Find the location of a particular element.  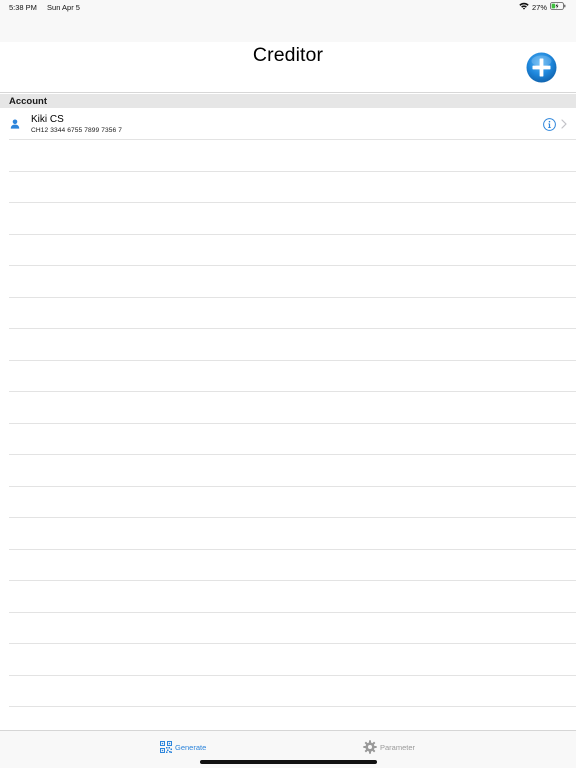

tab-generate: Generate is located at coordinates (183, 747).